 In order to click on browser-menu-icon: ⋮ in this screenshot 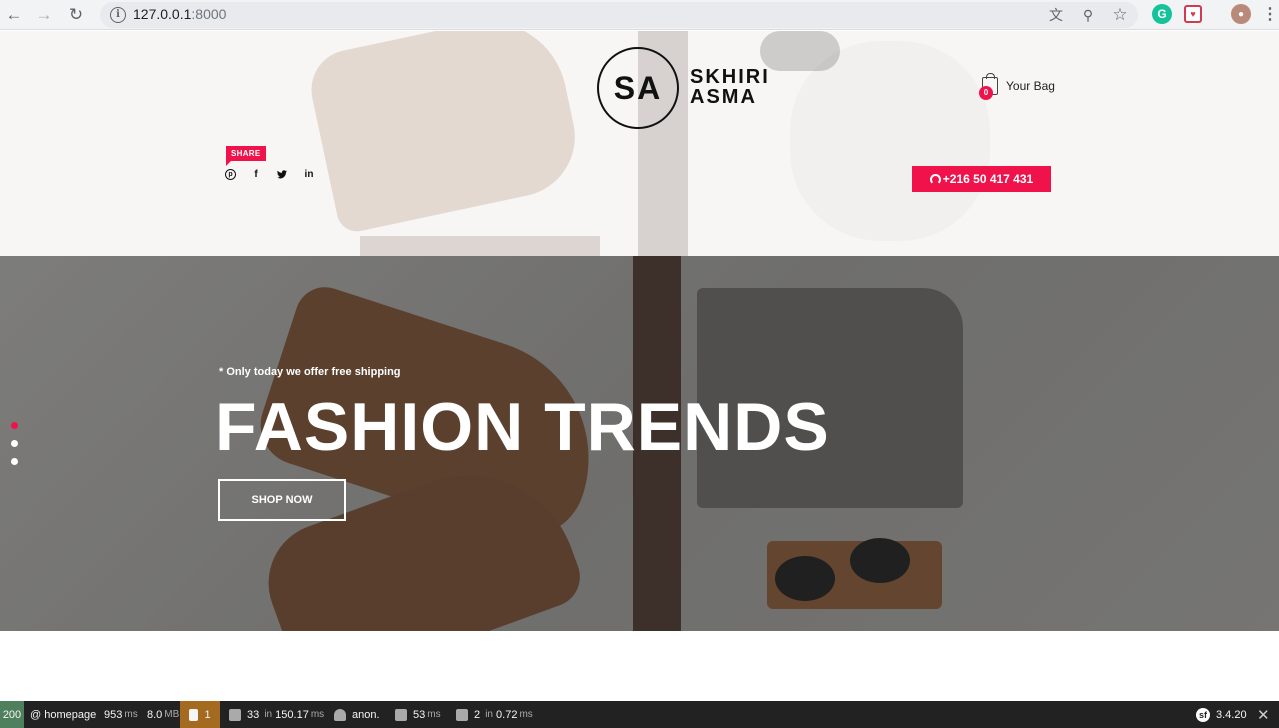, I will do `click(1269, 14)`.